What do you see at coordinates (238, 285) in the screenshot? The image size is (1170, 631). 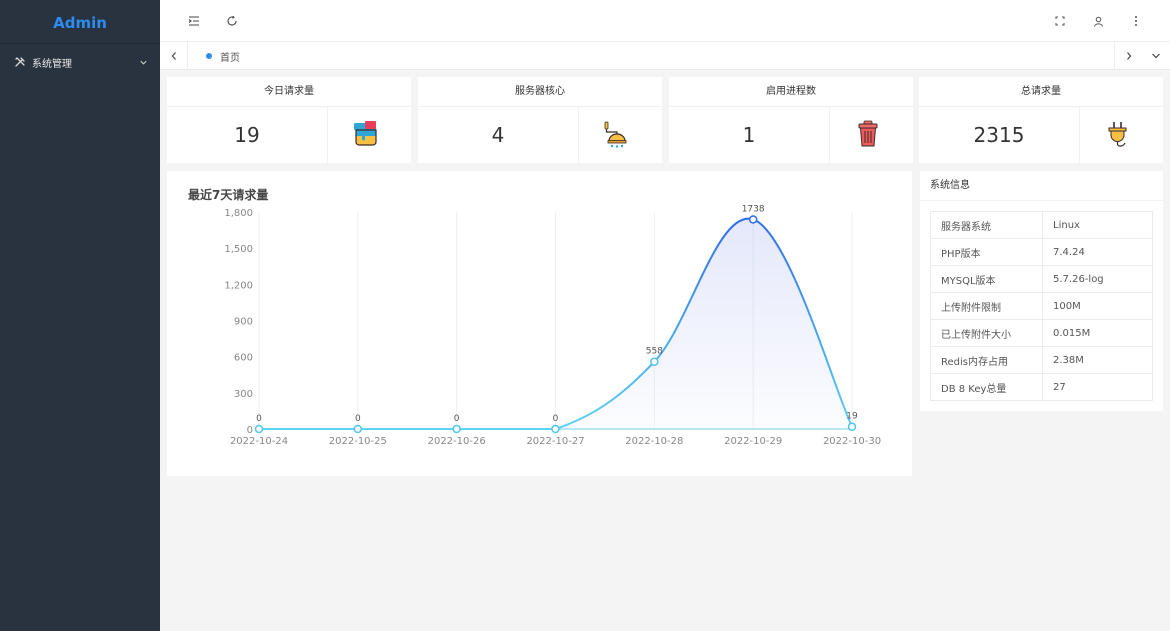 I see `y-tick-label: 1,200` at bounding box center [238, 285].